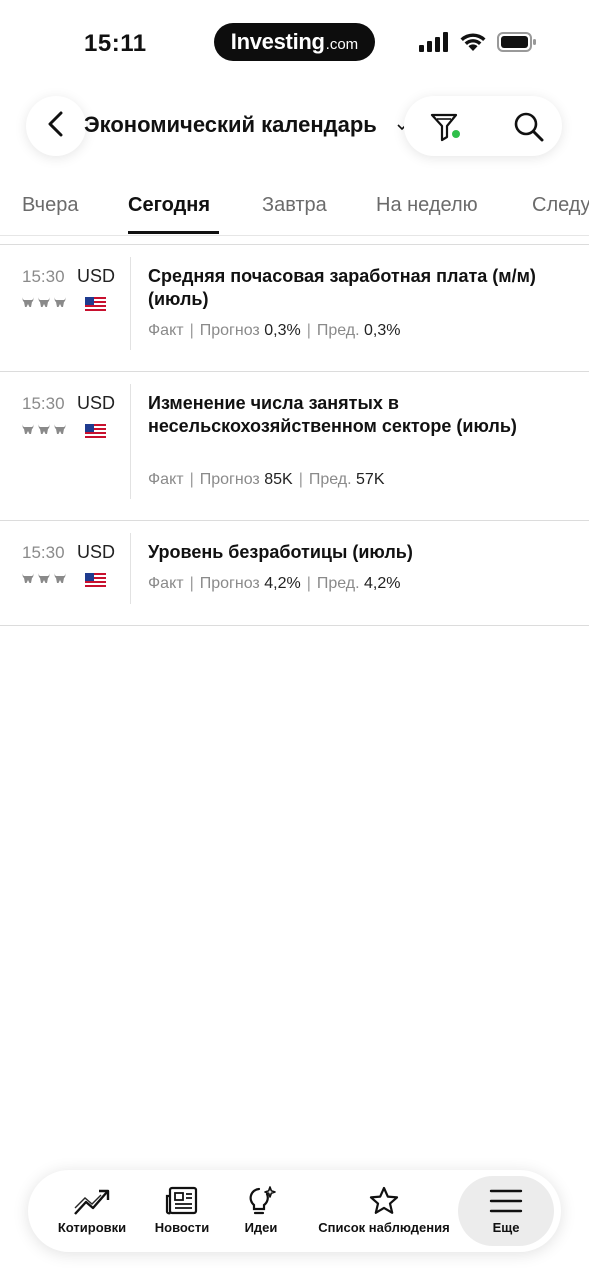 The image size is (589, 1280). What do you see at coordinates (115, 43) in the screenshot?
I see `status-time: 15:11` at bounding box center [115, 43].